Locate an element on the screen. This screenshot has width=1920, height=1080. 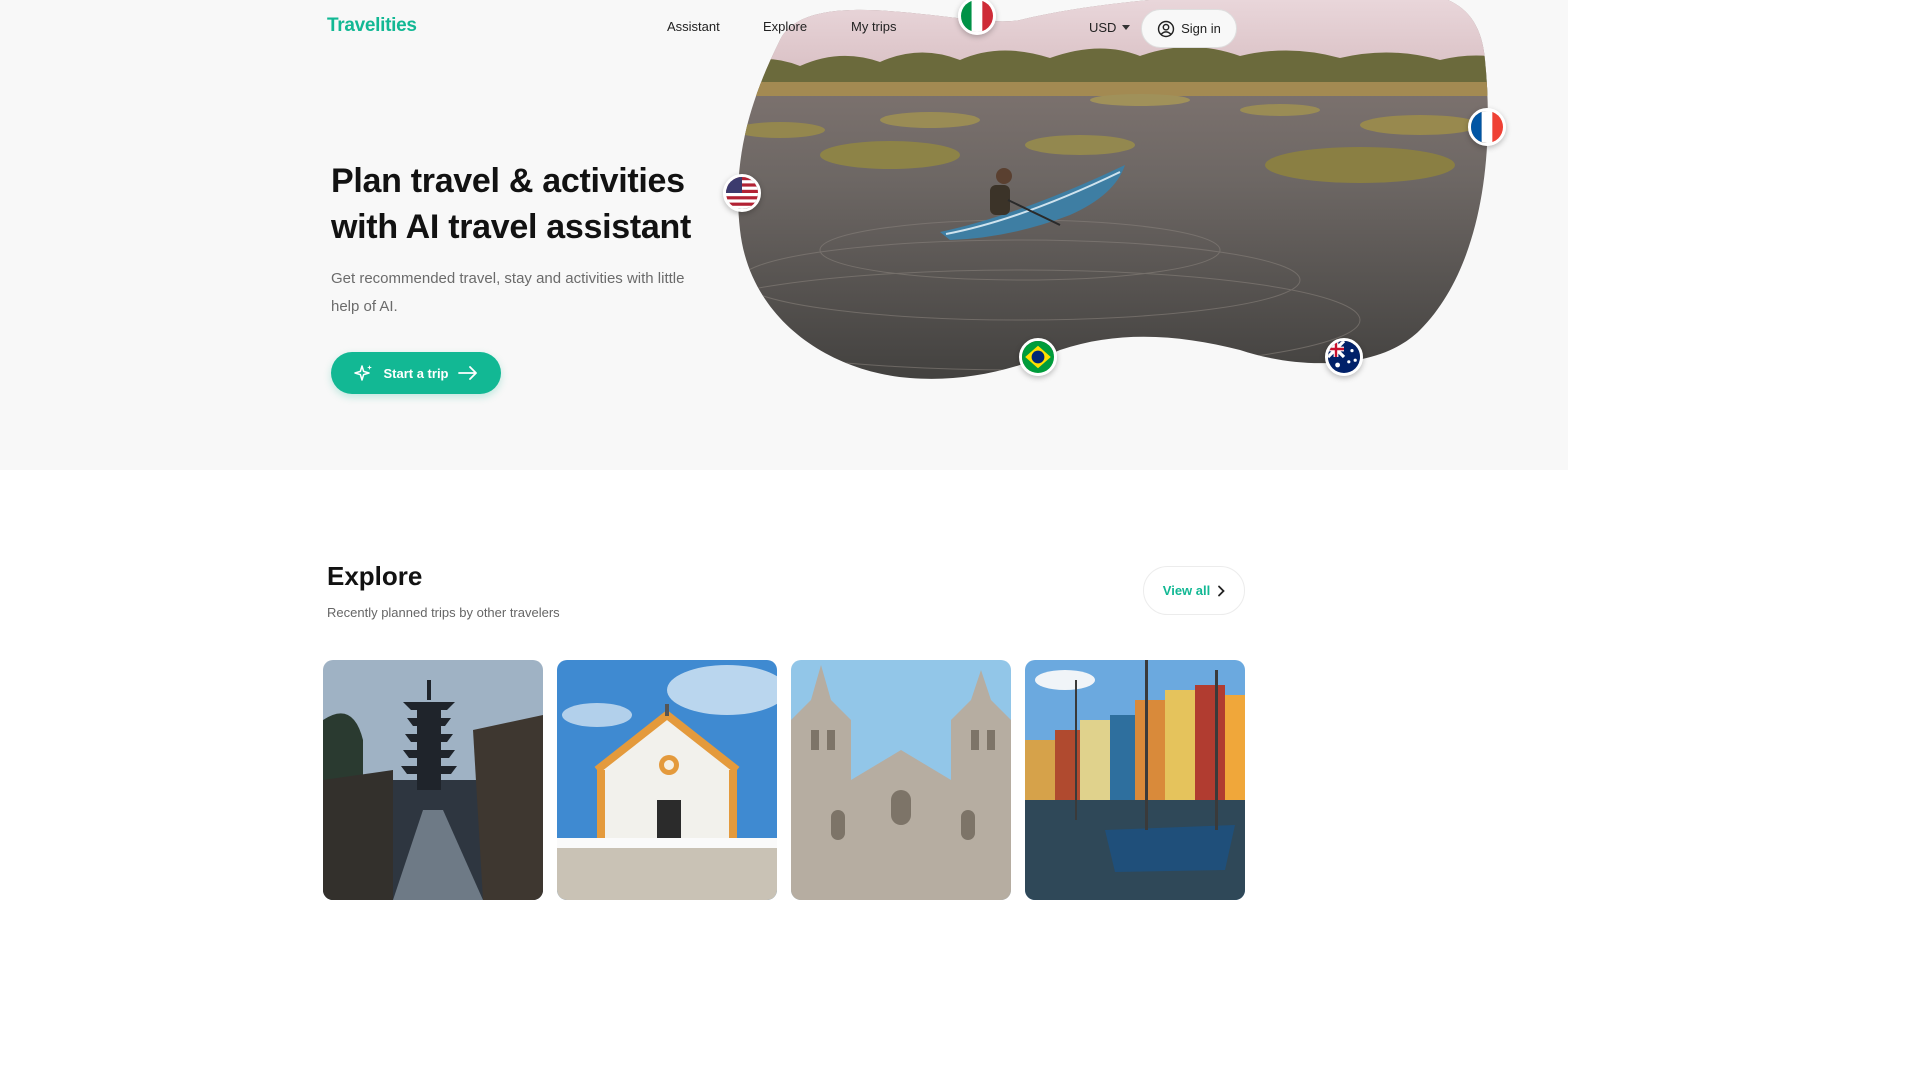
view-all-button: View all is located at coordinates (1194, 590).